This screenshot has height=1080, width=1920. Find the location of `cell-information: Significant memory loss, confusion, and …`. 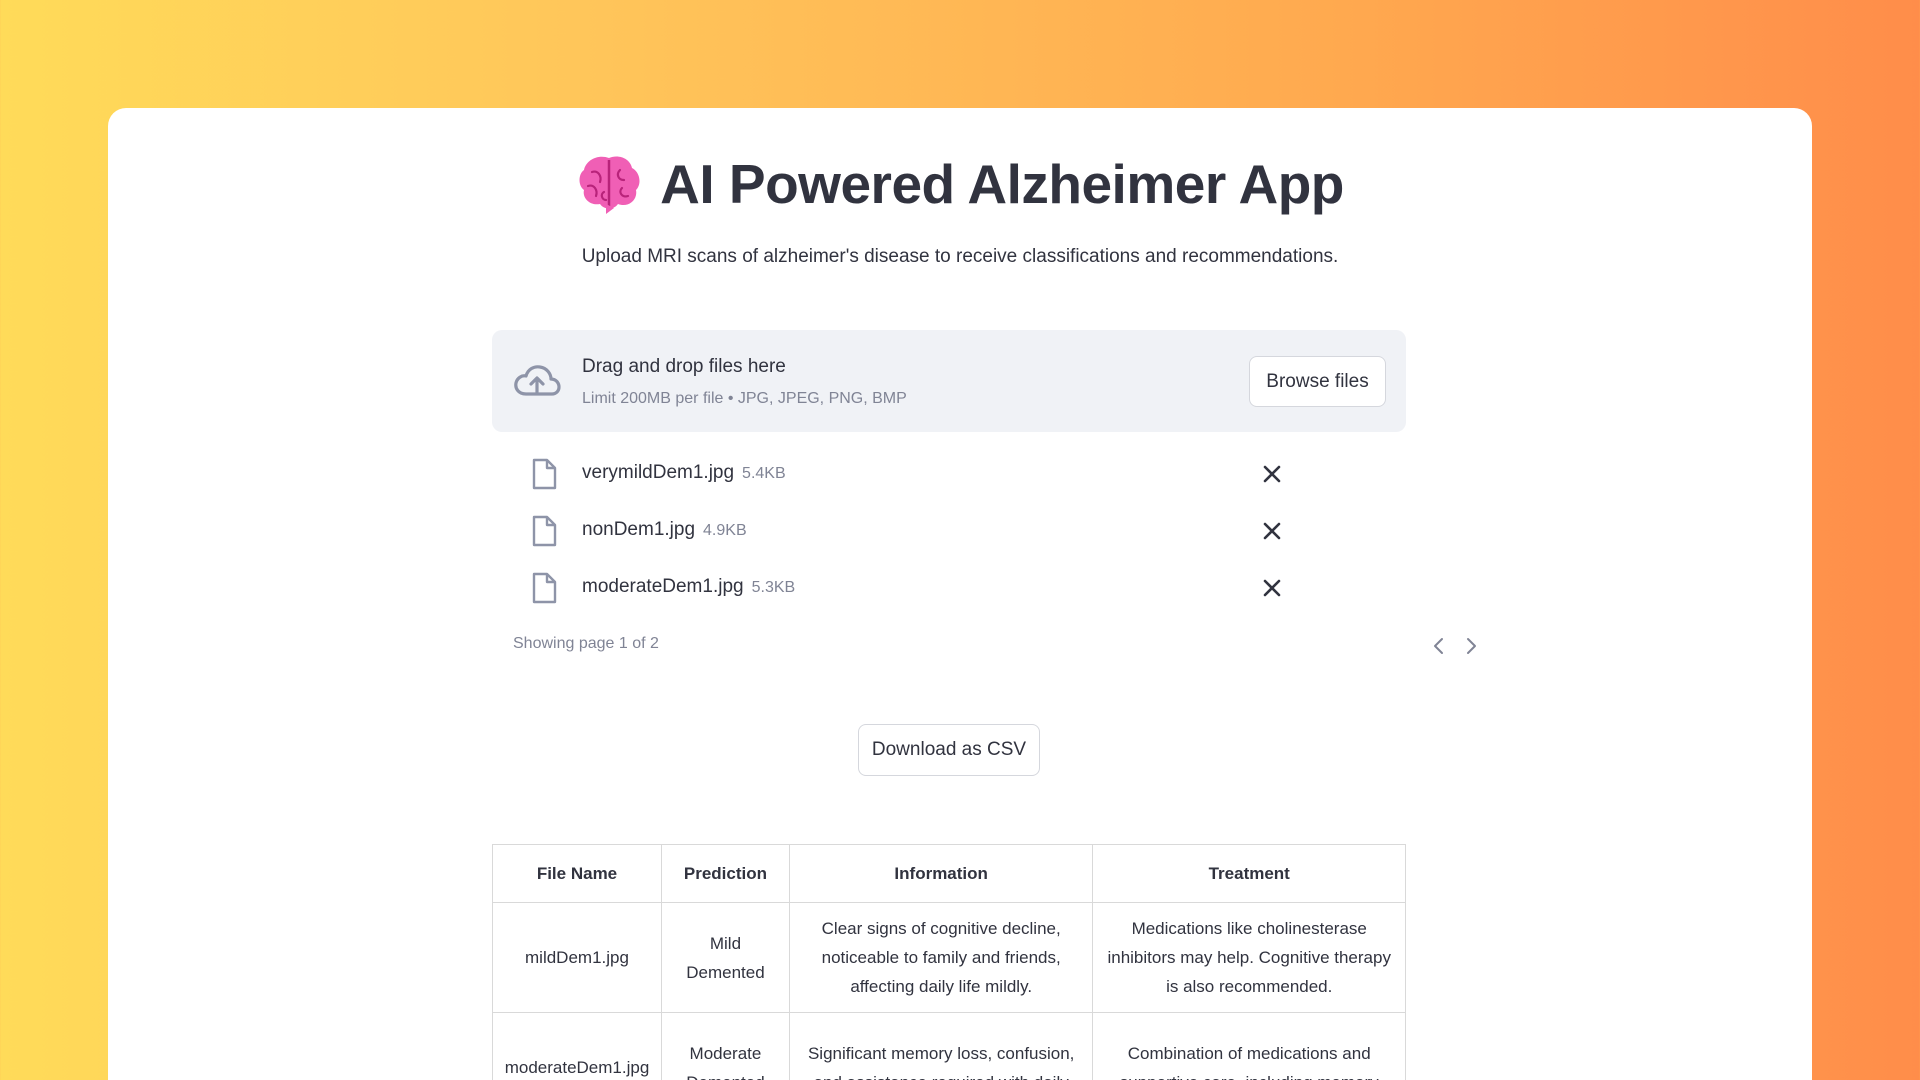

cell-information: Significant memory loss, confusion, and … is located at coordinates (941, 1046).